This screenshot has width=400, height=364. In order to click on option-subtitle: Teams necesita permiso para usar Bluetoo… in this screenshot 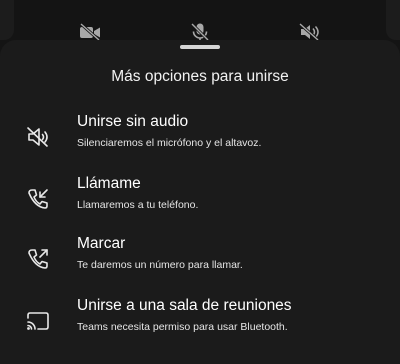, I will do `click(182, 327)`.